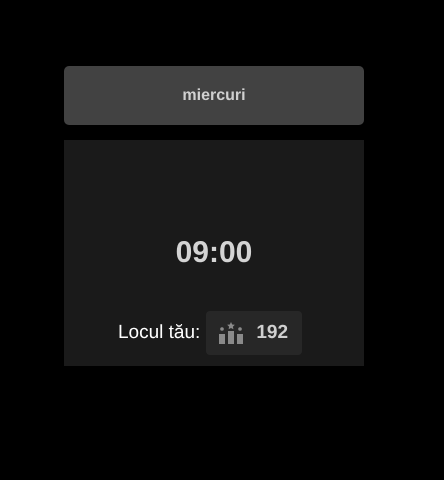  What do you see at coordinates (214, 253) in the screenshot?
I see `time-text: 09:00` at bounding box center [214, 253].